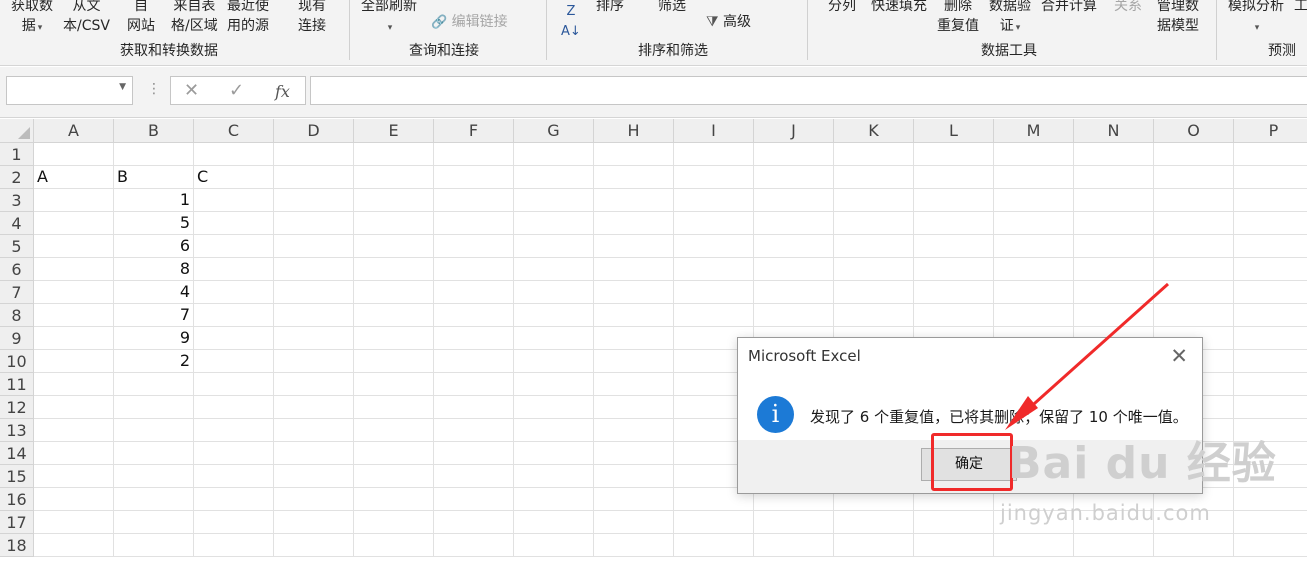 The height and width of the screenshot is (565, 1307). Describe the element at coordinates (314, 246) in the screenshot. I see `cell-d5` at that location.